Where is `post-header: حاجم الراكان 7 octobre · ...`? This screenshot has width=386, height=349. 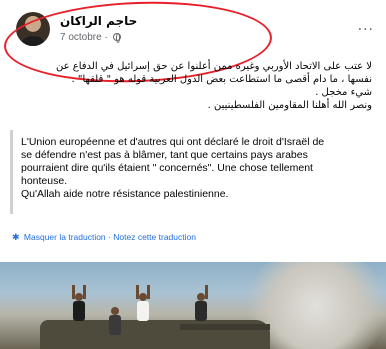
post-header: حاجم الراكان 7 octobre · ... is located at coordinates (196, 30).